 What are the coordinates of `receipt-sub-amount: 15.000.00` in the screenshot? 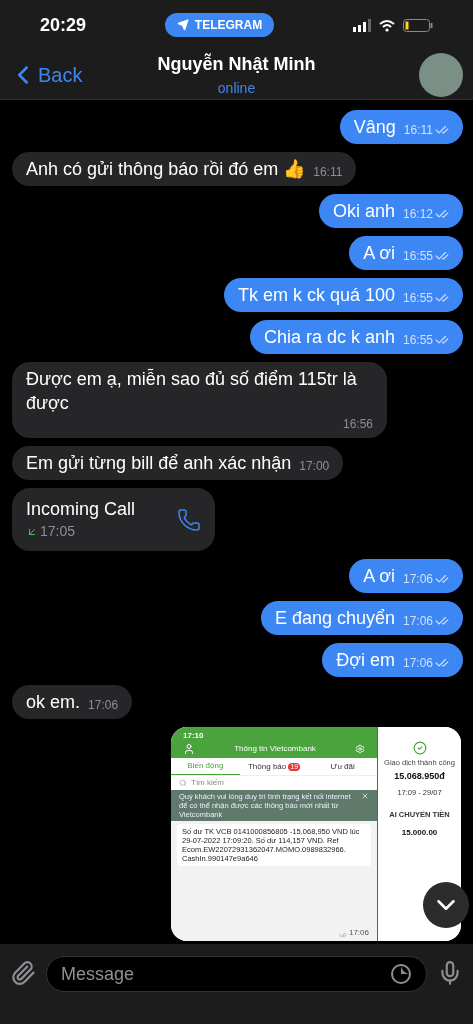 It's located at (419, 833).